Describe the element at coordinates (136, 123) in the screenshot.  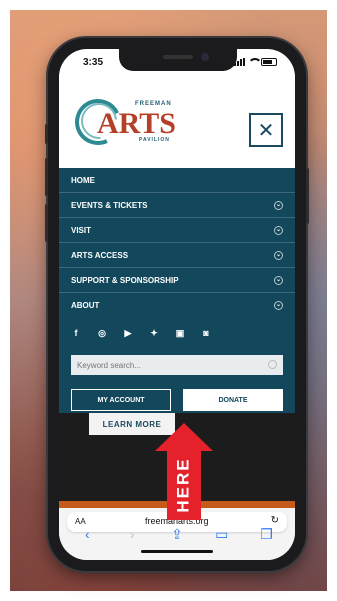
I see `logo-arts-text: ARTS` at that location.